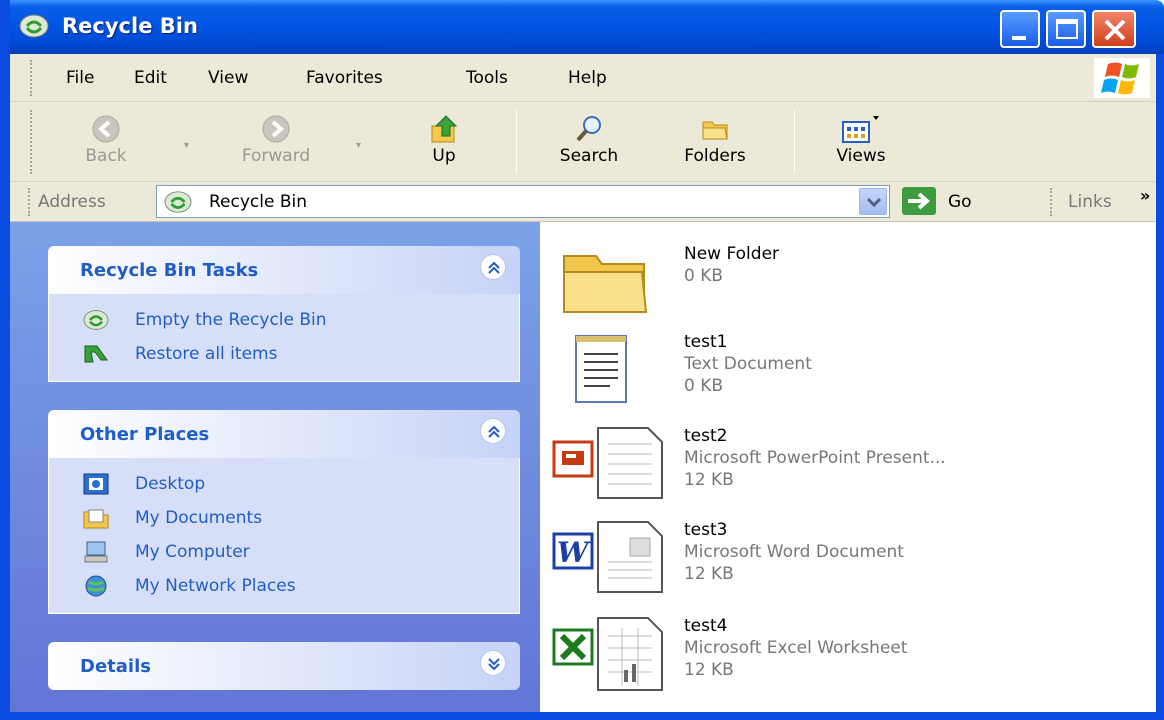  Describe the element at coordinates (582, 27) in the screenshot. I see `title-bar: Recycle Bin` at that location.